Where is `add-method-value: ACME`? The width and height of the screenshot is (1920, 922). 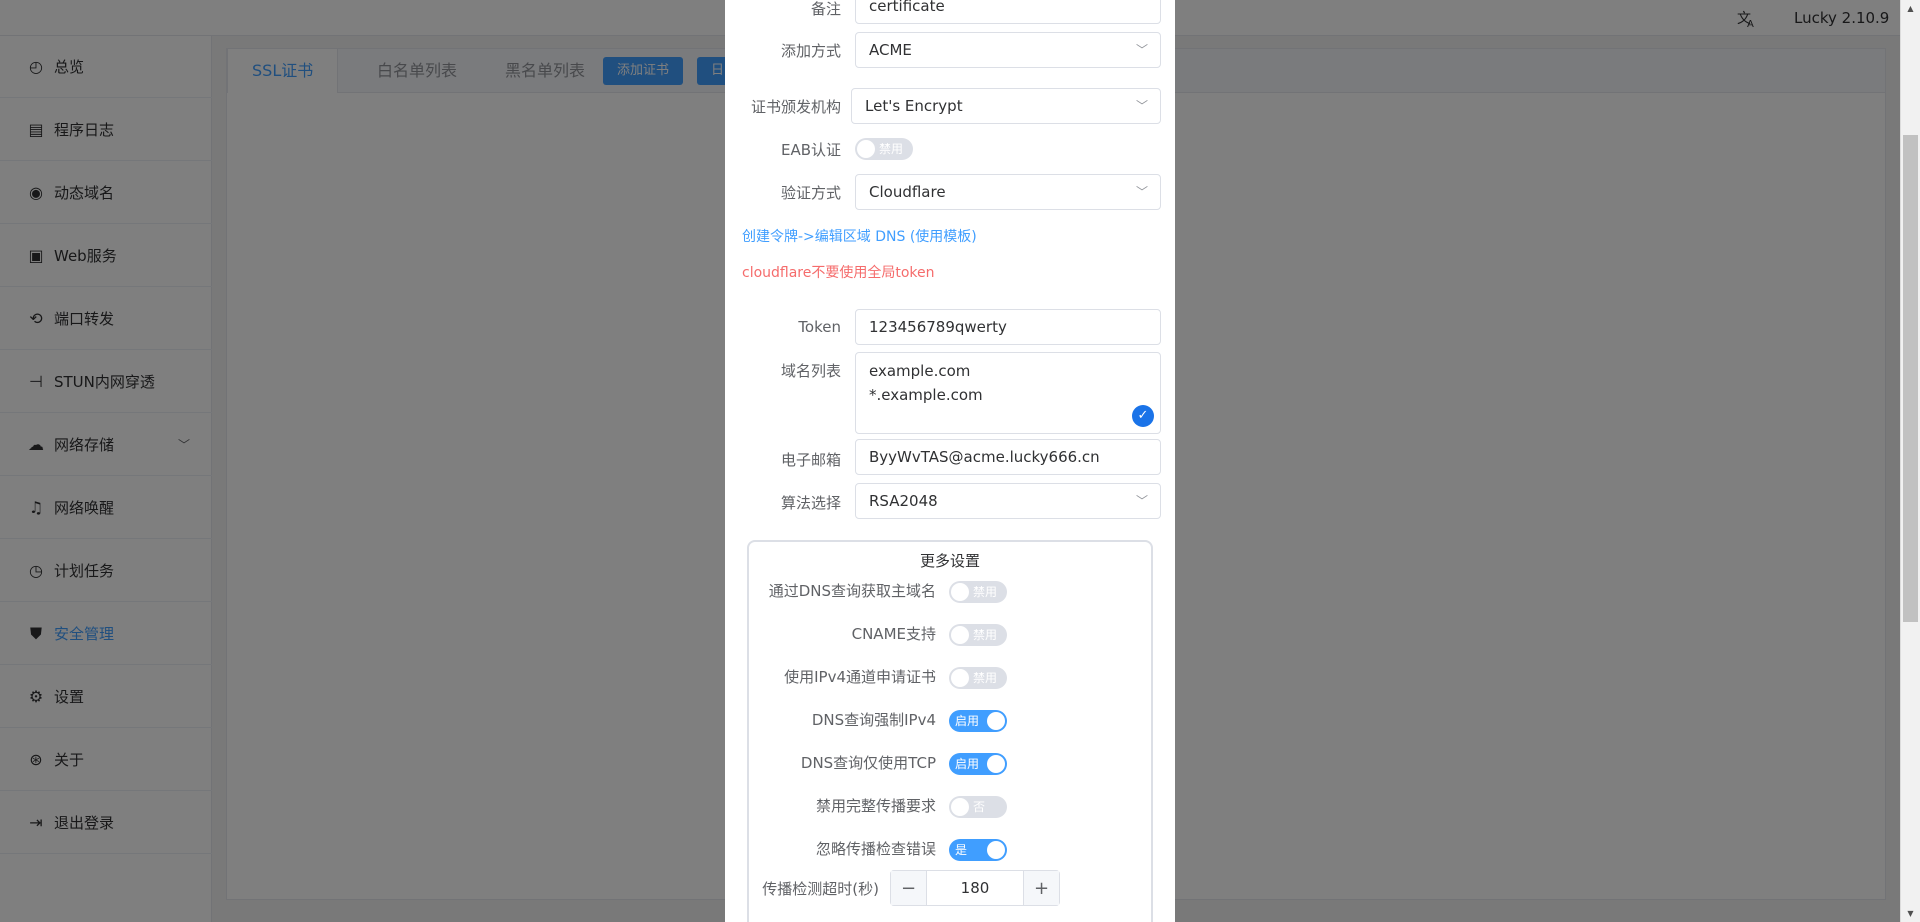
add-method-value: ACME is located at coordinates (890, 50).